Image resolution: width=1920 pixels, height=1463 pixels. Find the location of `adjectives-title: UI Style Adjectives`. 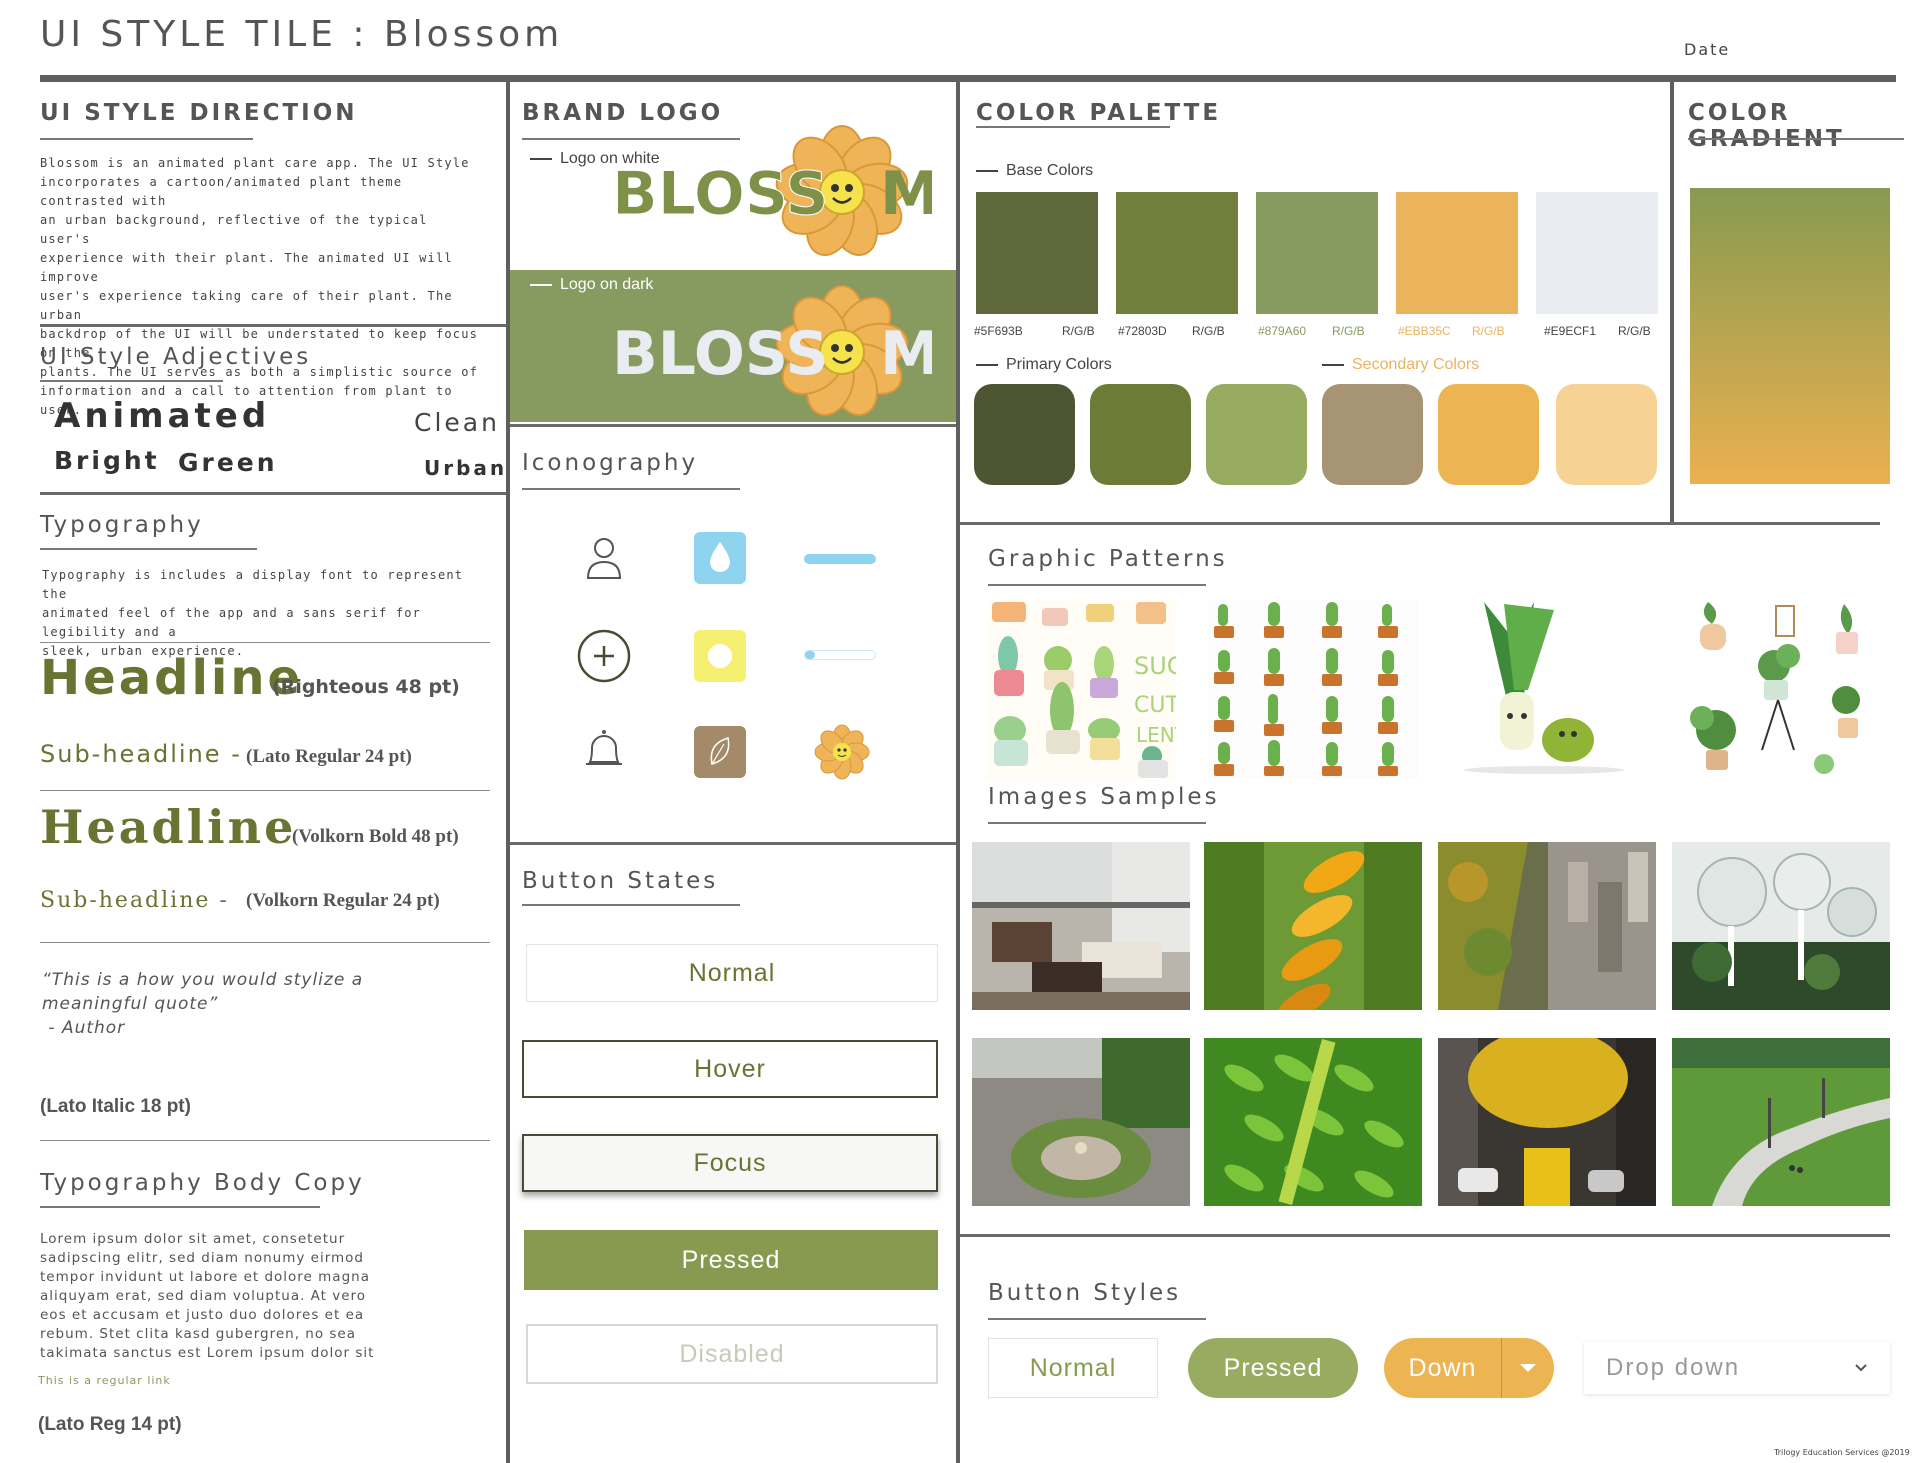

adjectives-title: UI Style Adjectives is located at coordinates (176, 357).